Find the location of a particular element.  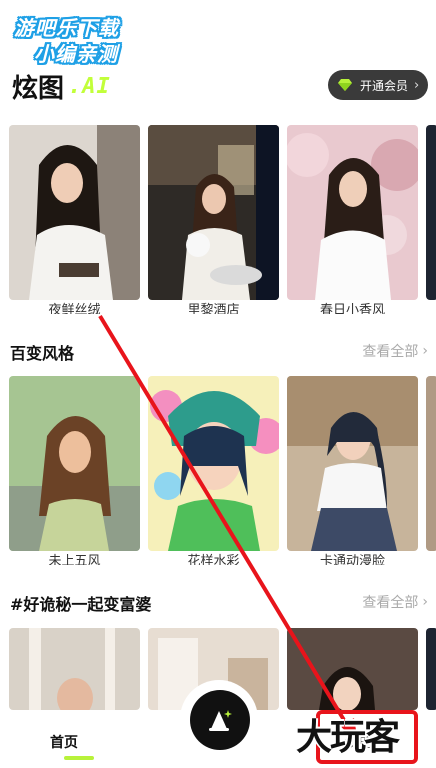

open-membership-button: 开通会员 › is located at coordinates (378, 85).